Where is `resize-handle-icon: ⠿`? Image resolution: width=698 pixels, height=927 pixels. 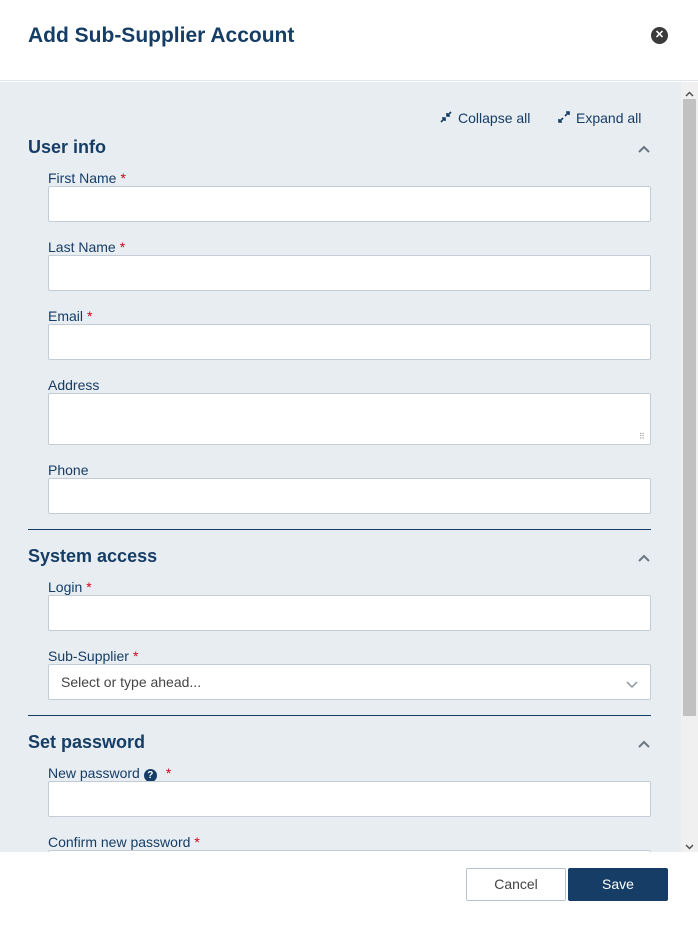
resize-handle-icon: ⠿ is located at coordinates (643, 437).